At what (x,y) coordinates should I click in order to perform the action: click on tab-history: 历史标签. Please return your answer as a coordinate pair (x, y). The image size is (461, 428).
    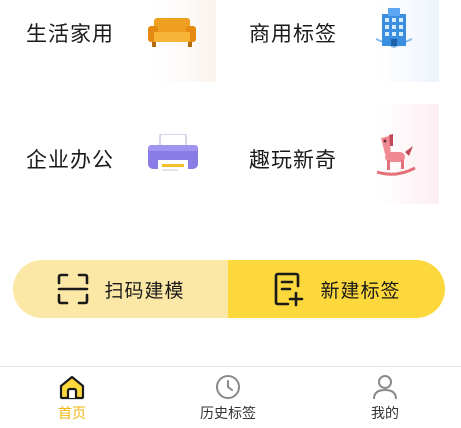
    Looking at the image, I should click on (228, 400).